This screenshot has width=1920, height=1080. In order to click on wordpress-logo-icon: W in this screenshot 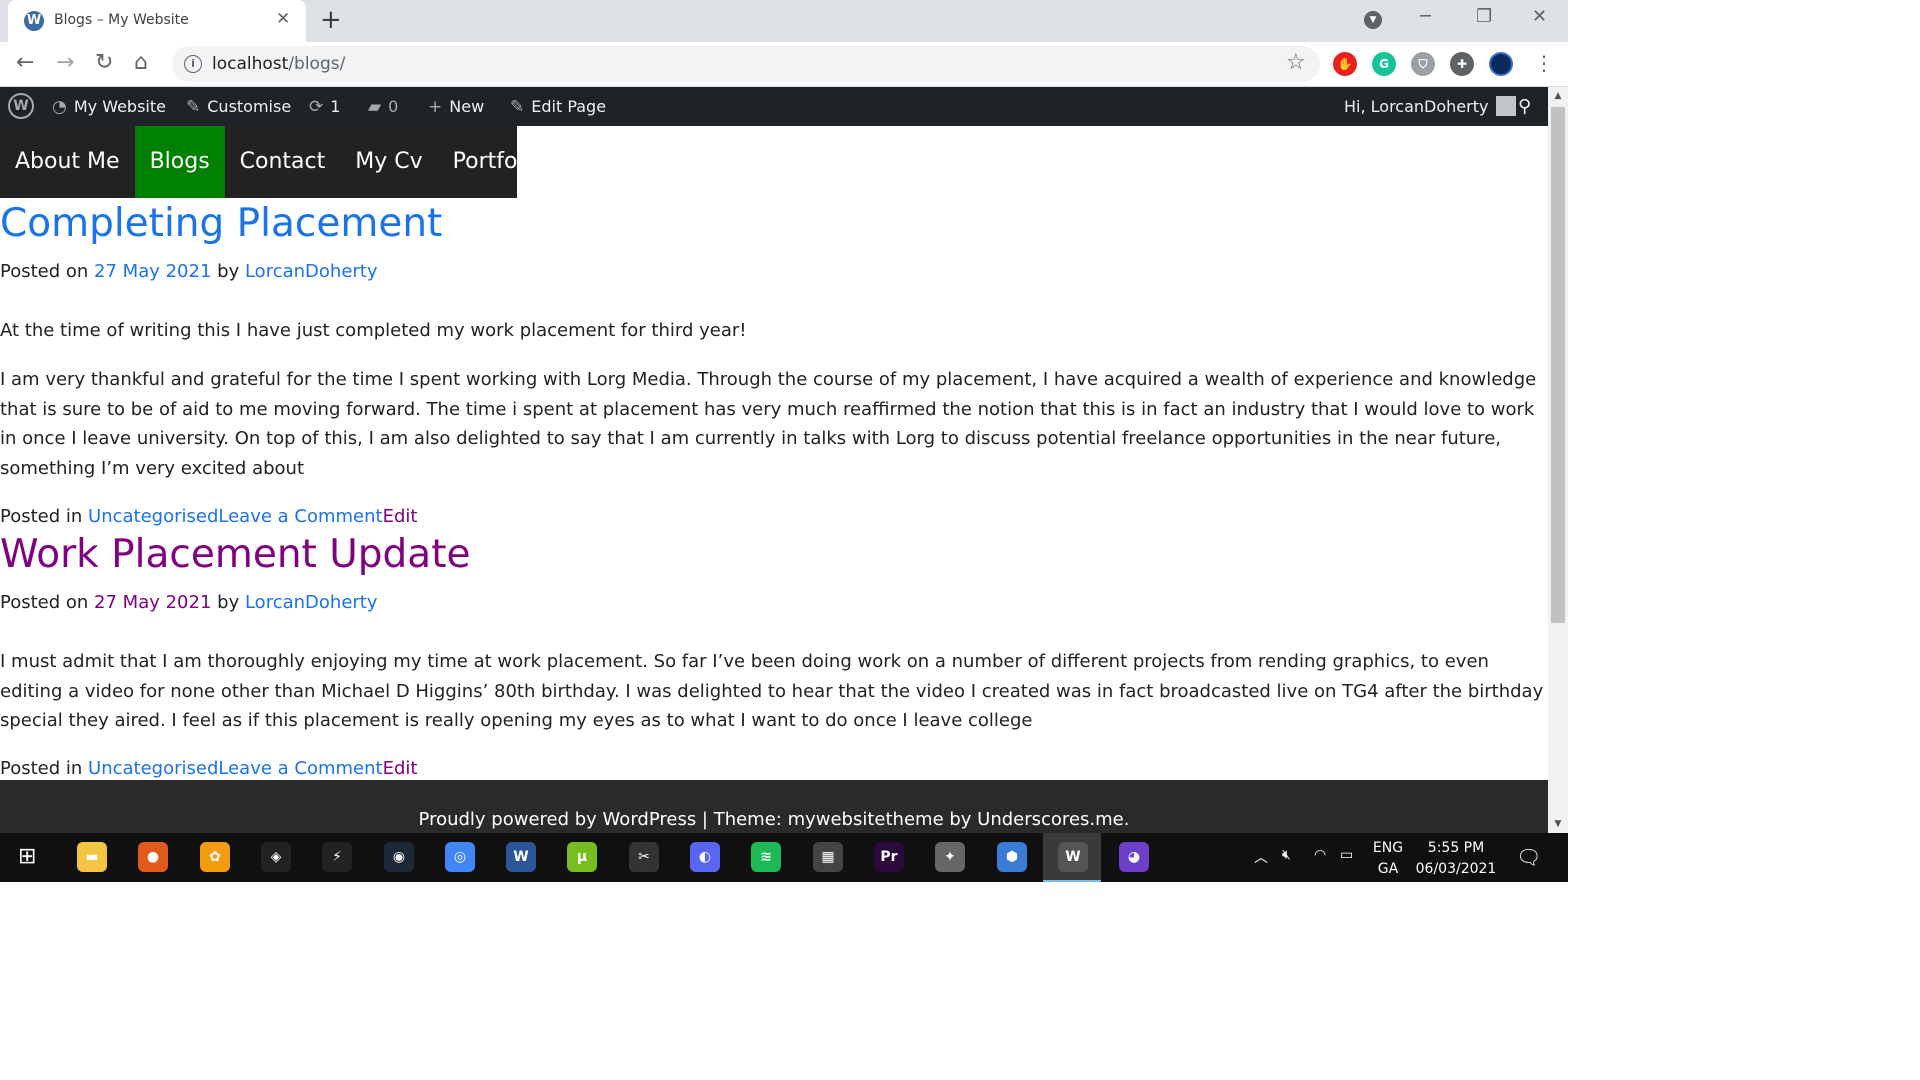, I will do `click(21, 106)`.